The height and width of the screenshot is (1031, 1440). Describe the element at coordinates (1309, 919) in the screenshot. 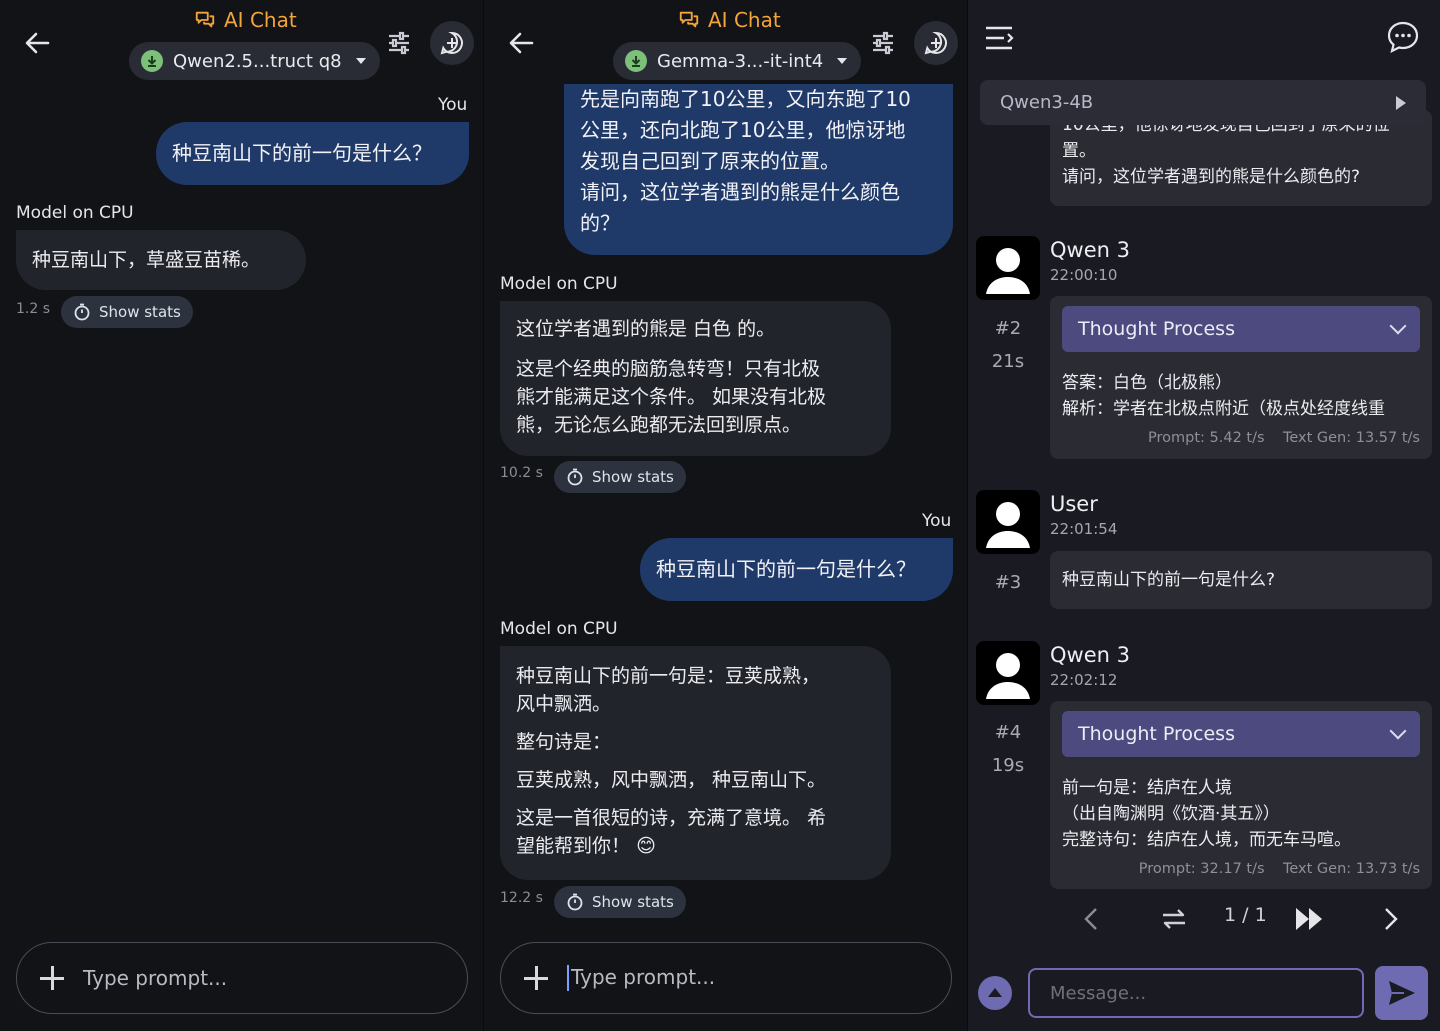

I see `fast-forward-icon` at that location.